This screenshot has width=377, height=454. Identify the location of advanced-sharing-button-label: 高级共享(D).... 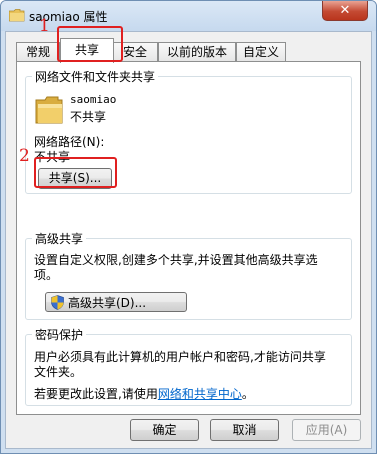
(107, 303).